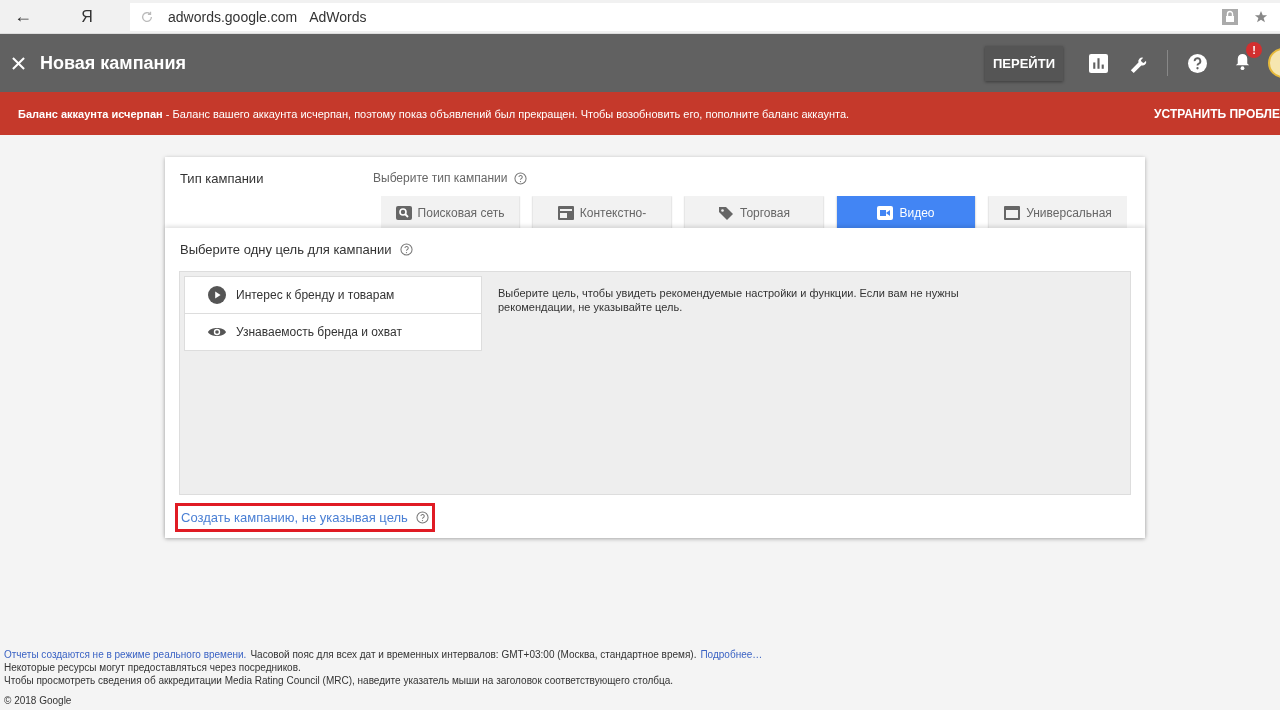 The image size is (1280, 710). What do you see at coordinates (602, 212) in the screenshot?
I see `campaign-type-tab: Контекстно-` at bounding box center [602, 212].